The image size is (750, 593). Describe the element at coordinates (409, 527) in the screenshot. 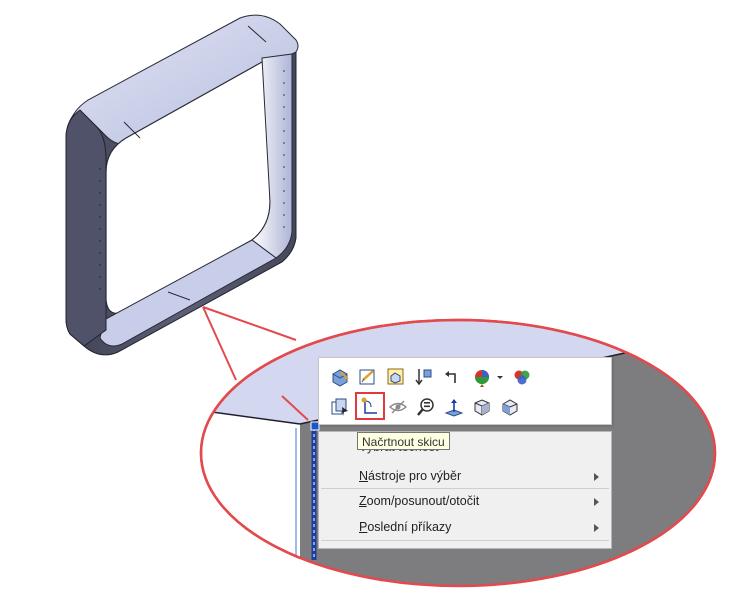

I see `menu-label-rest: oslední příkazy` at that location.